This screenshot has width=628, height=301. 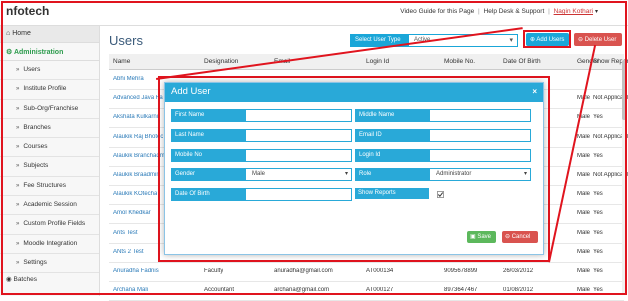 What do you see at coordinates (624, 177) in the screenshot?
I see `scrollbar` at bounding box center [624, 177].